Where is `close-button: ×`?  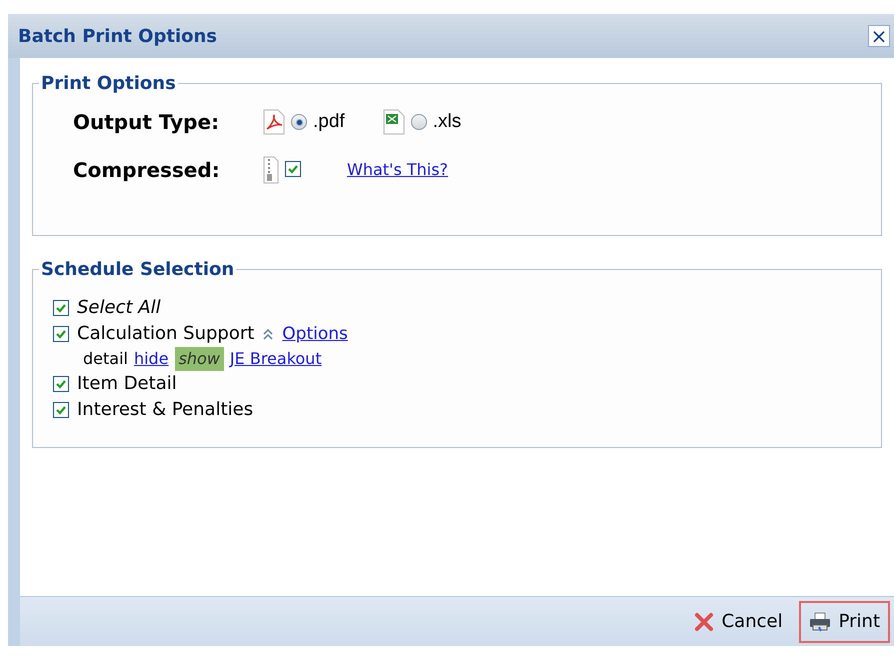 close-button: × is located at coordinates (879, 36).